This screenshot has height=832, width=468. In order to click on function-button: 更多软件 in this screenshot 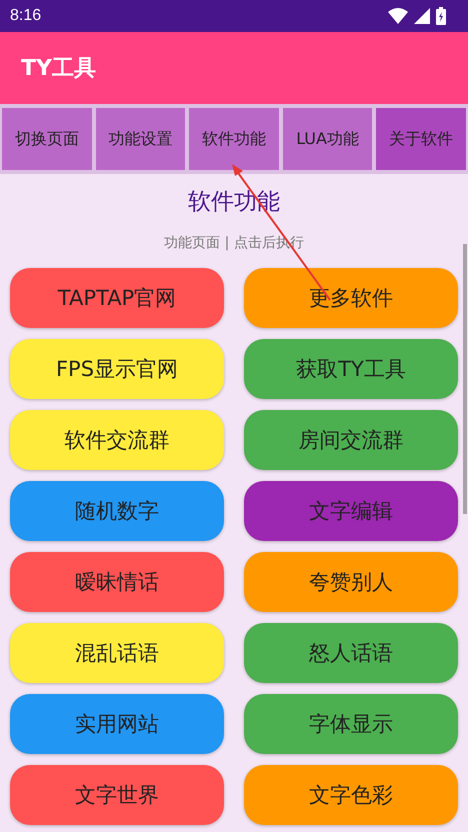, I will do `click(351, 298)`.